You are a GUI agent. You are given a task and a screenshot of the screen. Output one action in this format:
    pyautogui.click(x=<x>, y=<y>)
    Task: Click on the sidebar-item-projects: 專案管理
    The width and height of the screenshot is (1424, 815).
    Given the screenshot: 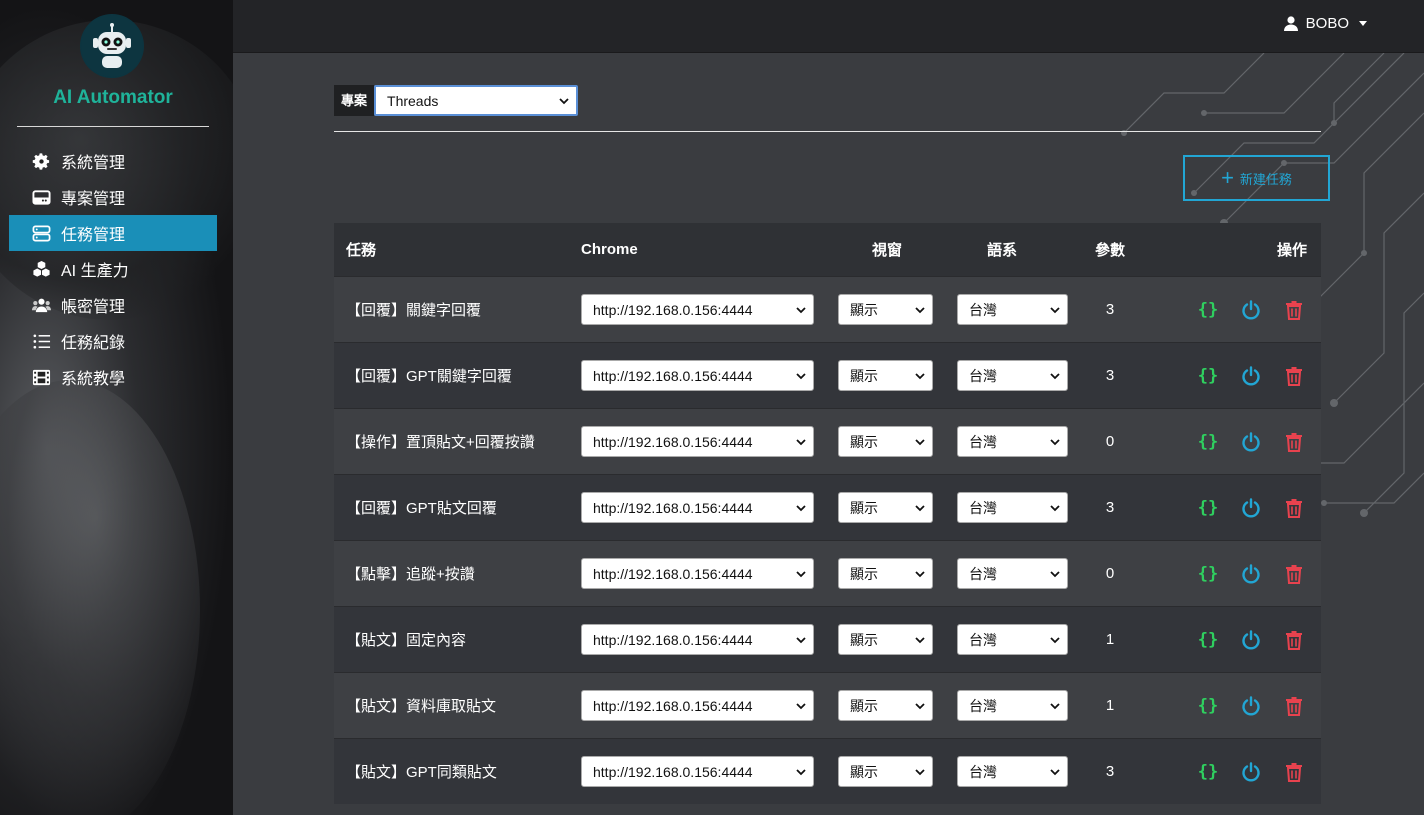 What is the action you would take?
    pyautogui.click(x=113, y=197)
    